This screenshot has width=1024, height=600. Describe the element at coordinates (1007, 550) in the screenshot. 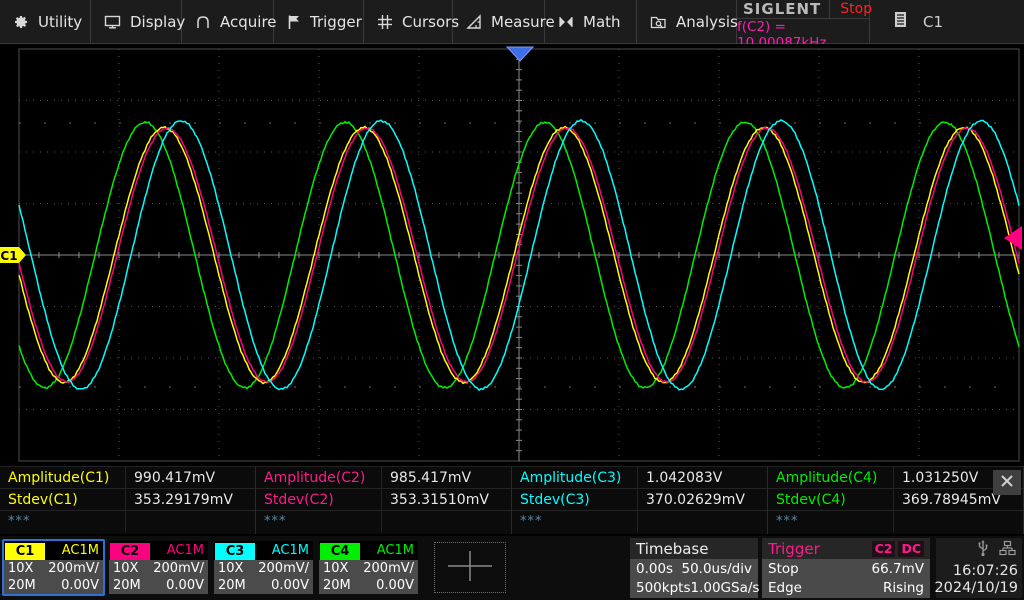

I see `lan-icon` at that location.